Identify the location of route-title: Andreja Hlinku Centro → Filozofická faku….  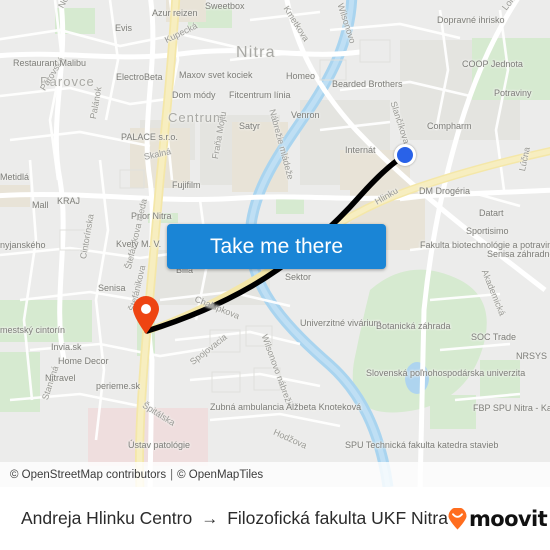
(234, 518).